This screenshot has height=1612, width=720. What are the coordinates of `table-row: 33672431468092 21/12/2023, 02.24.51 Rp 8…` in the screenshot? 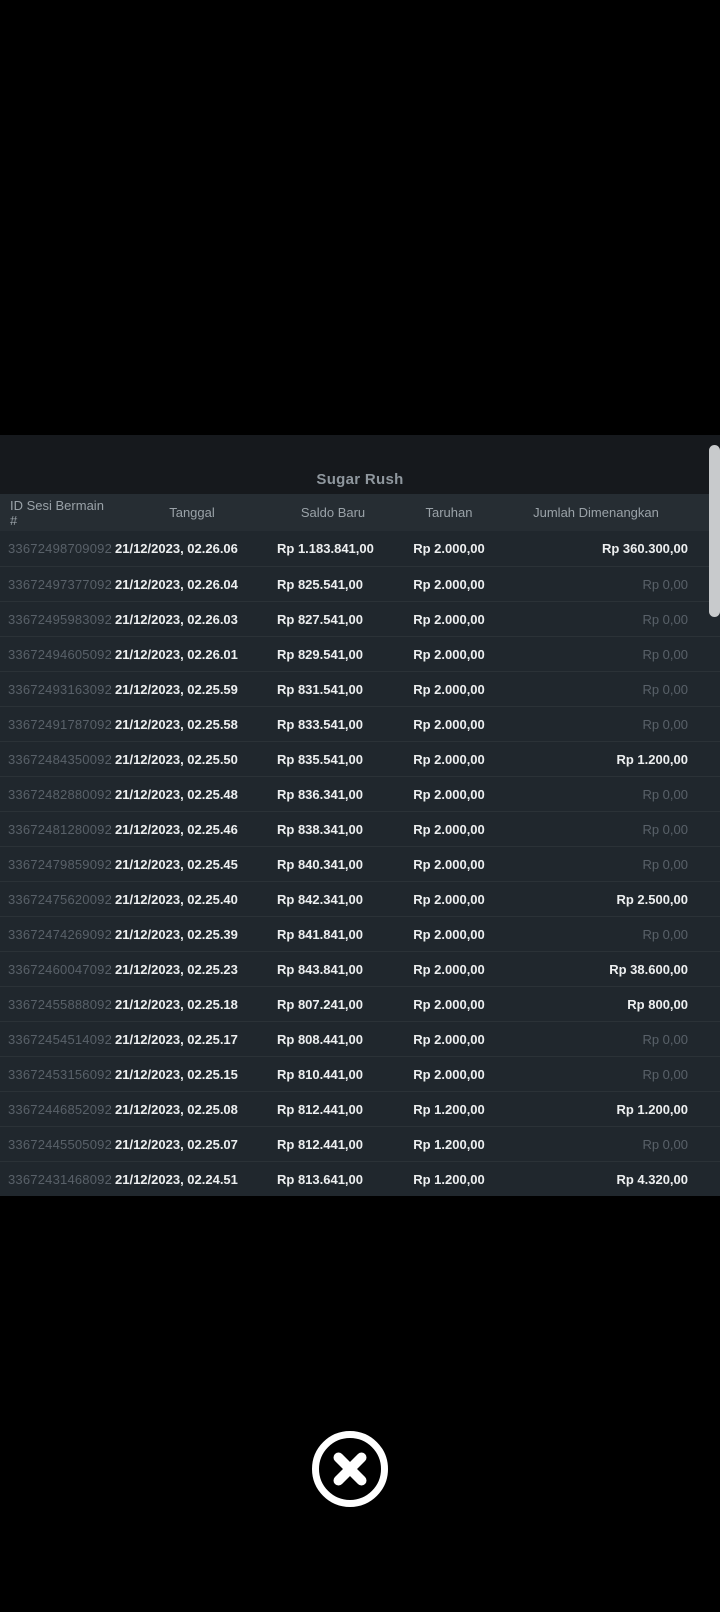 It's located at (360, 1178).